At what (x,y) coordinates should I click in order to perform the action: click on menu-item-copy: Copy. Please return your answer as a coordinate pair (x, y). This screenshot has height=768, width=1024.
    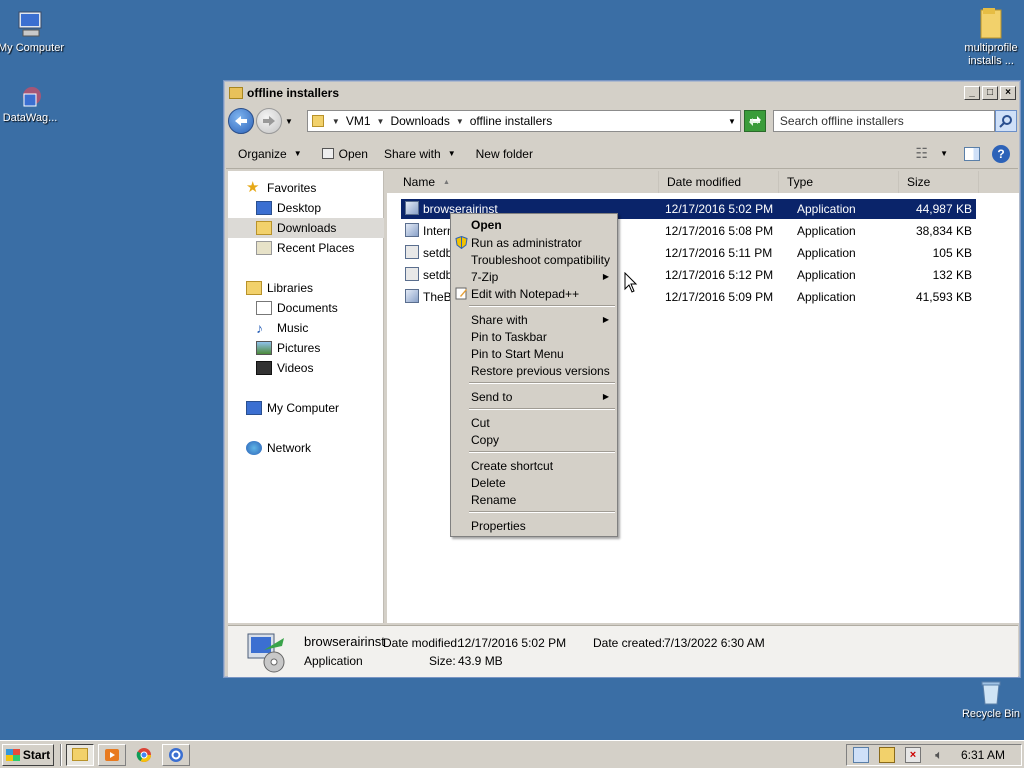
    Looking at the image, I should click on (534, 439).